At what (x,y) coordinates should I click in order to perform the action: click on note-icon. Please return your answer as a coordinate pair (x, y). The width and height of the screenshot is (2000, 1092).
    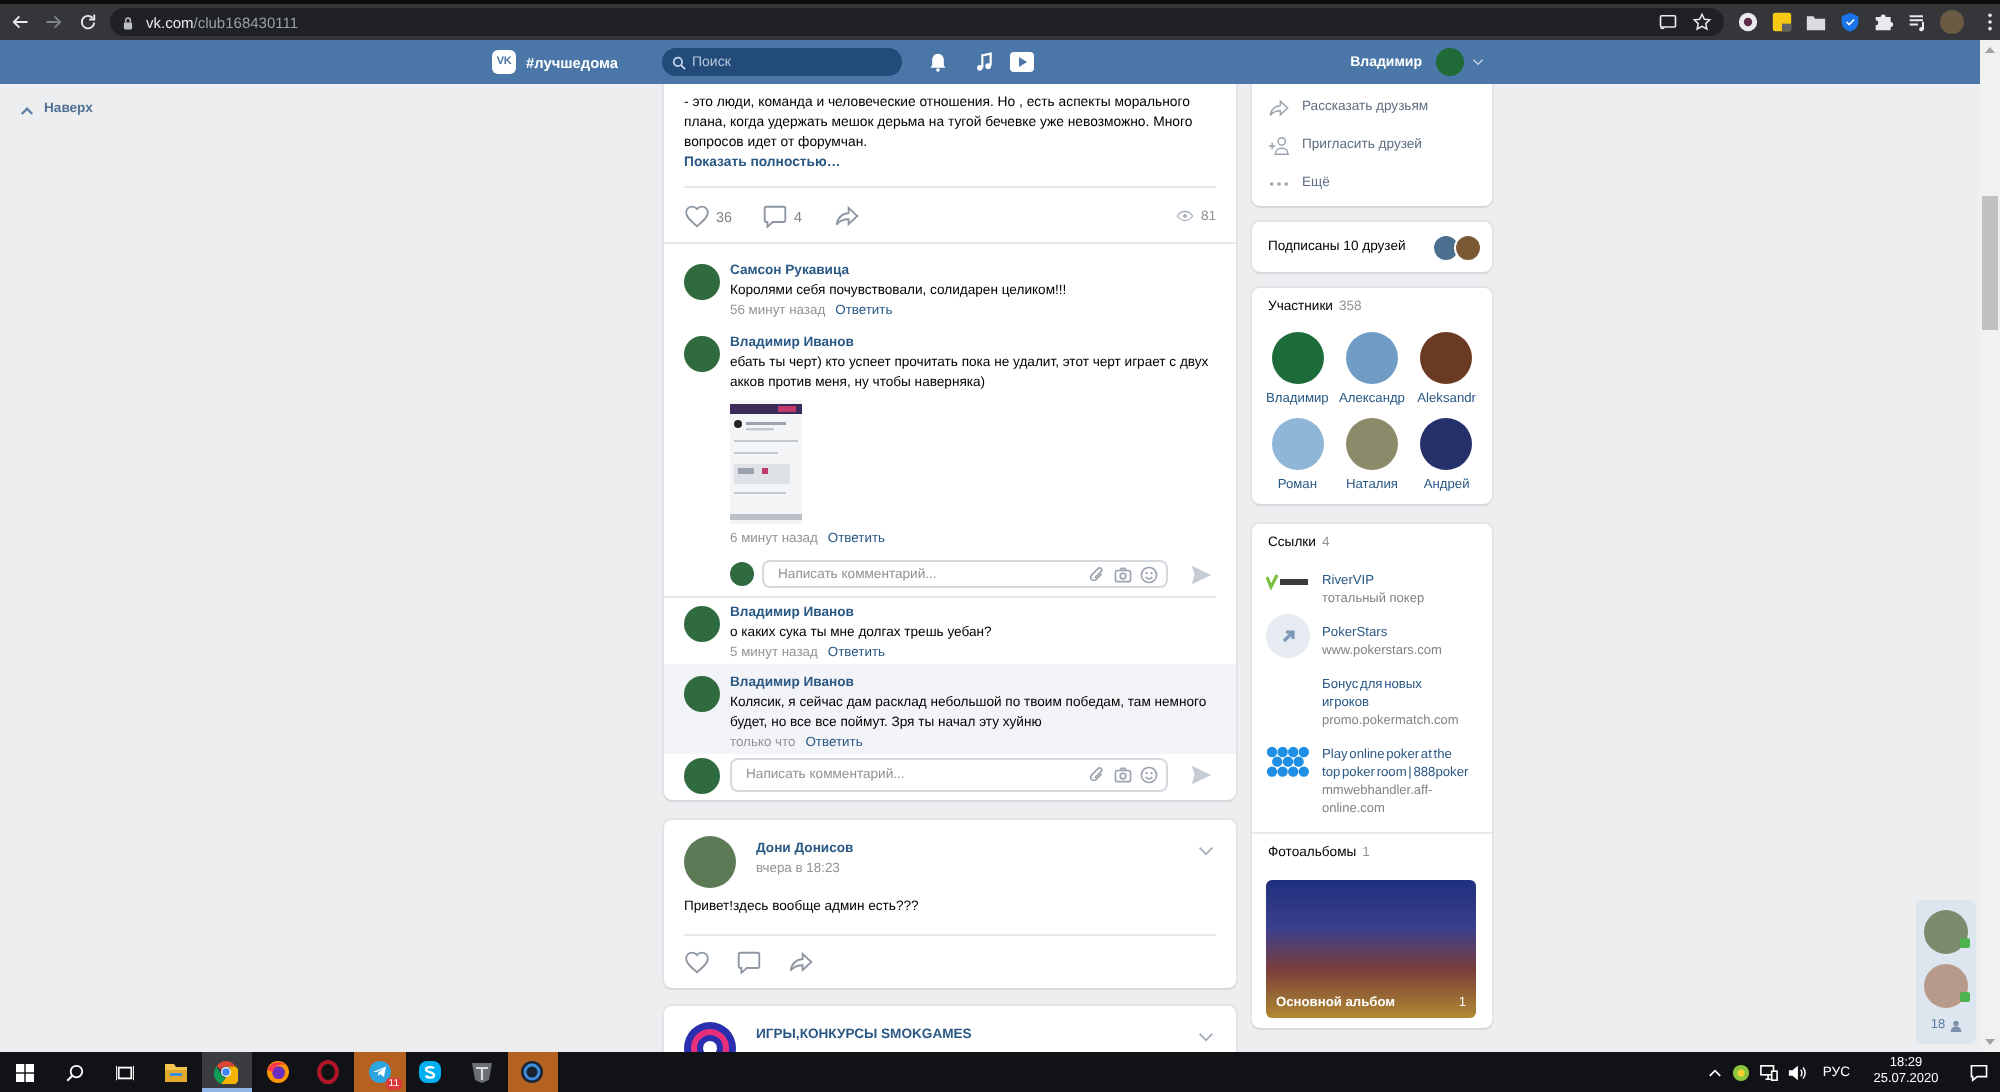
    Looking at the image, I should click on (1782, 22).